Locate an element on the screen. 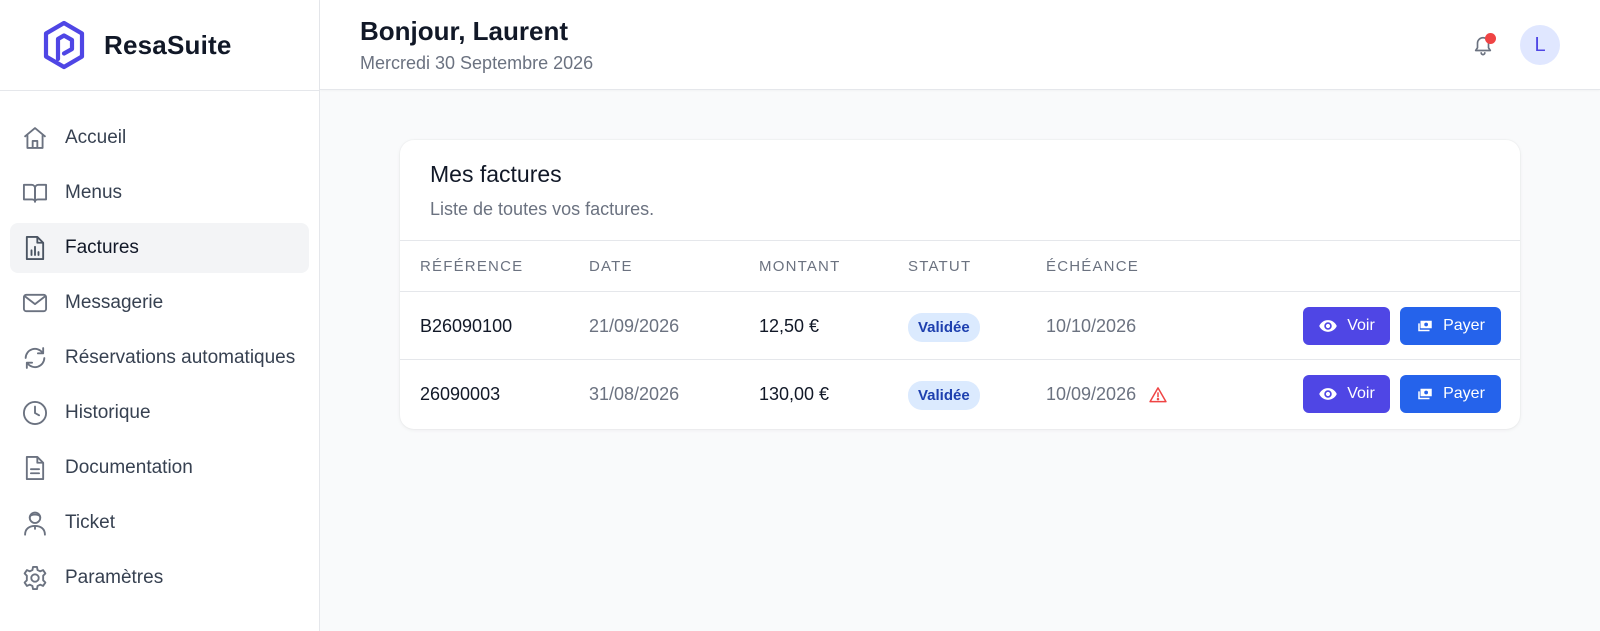 This screenshot has height=631, width=1600. refresh-icon is located at coordinates (35, 358).